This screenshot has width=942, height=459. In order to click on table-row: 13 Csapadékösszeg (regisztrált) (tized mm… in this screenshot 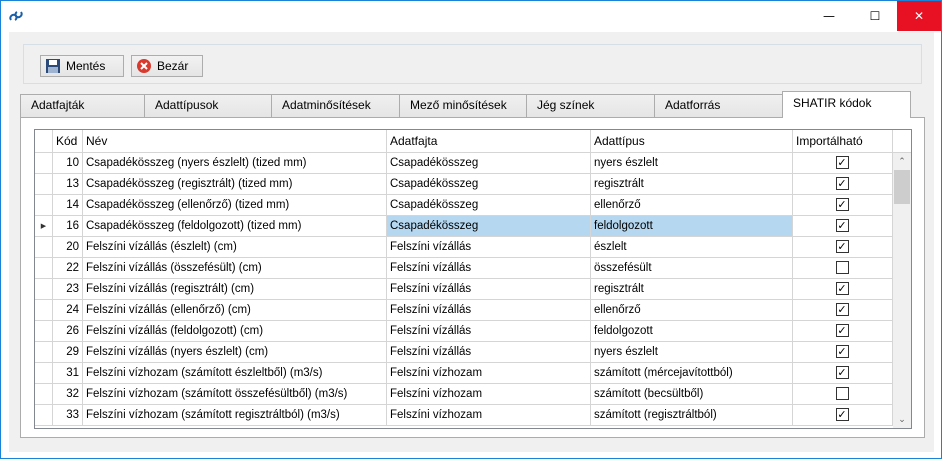, I will do `click(464, 184)`.